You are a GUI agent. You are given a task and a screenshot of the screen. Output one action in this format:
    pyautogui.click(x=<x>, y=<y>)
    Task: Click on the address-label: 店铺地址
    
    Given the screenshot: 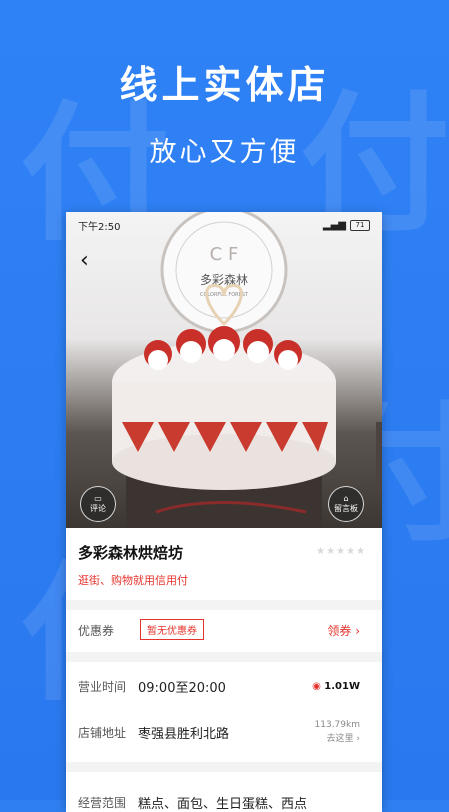 What is the action you would take?
    pyautogui.click(x=102, y=732)
    